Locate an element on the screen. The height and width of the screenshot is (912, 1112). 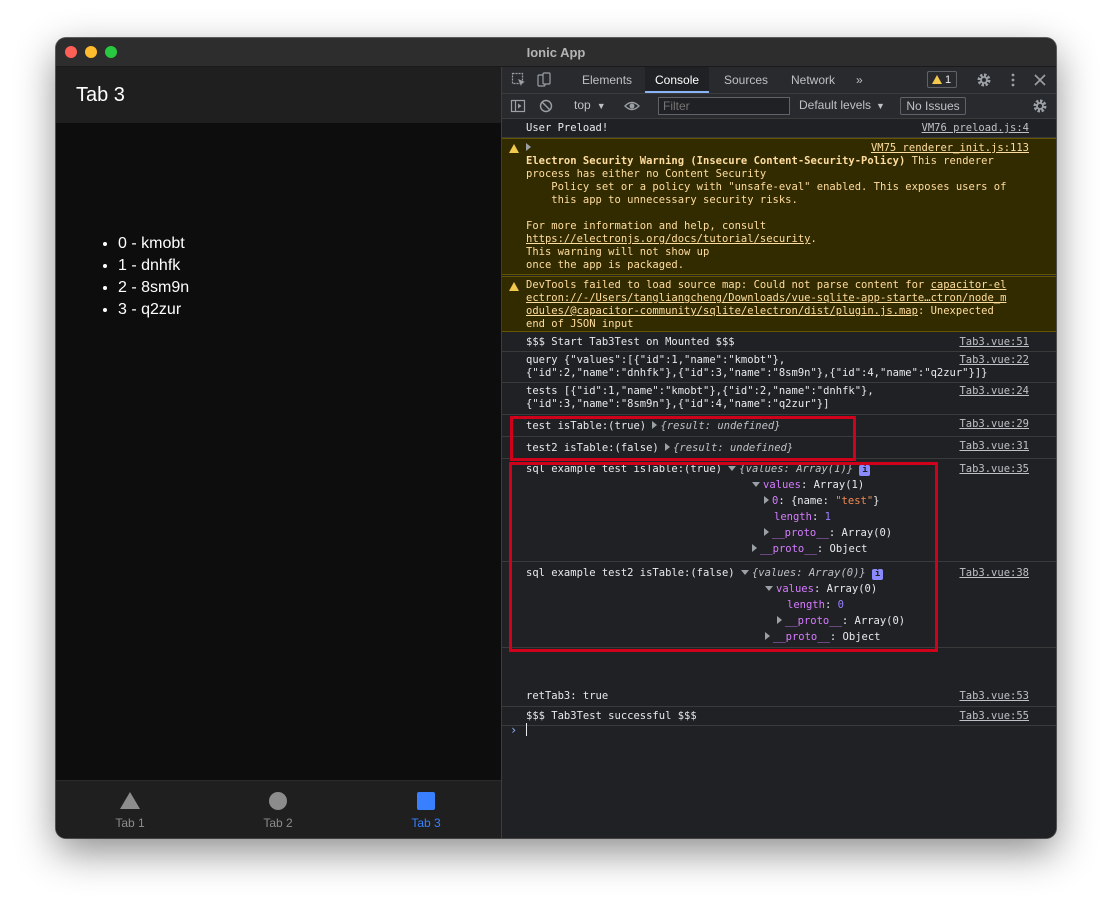
tab-2: Tab 2 is located at coordinates (278, 809).